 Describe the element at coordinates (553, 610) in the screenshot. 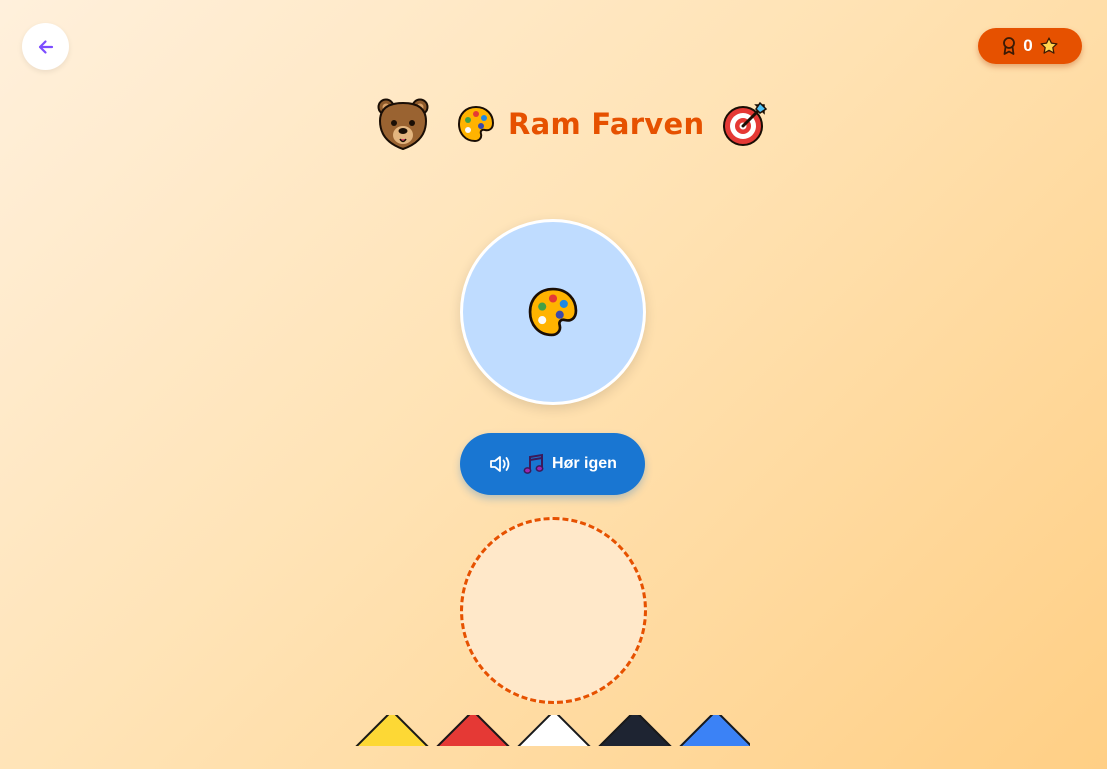

I see `answer-drop-zone` at that location.